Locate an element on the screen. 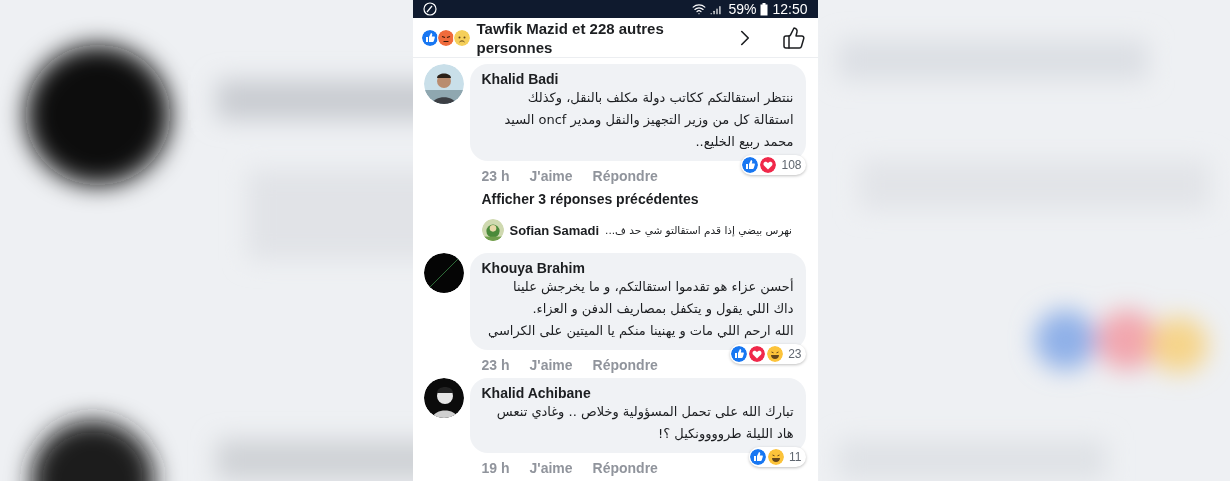 This screenshot has height=481, width=1230. comment-text: أحسن عزاء هو تقدموا استقالتكم، و ما يخرجش علينا داك اللي يقول و يتكفل بمصاريف الدفن و العزاء. الله ارحم اللي مات و يهنينا منكم يا الميتين على الكراسي is located at coordinates (640, 309).